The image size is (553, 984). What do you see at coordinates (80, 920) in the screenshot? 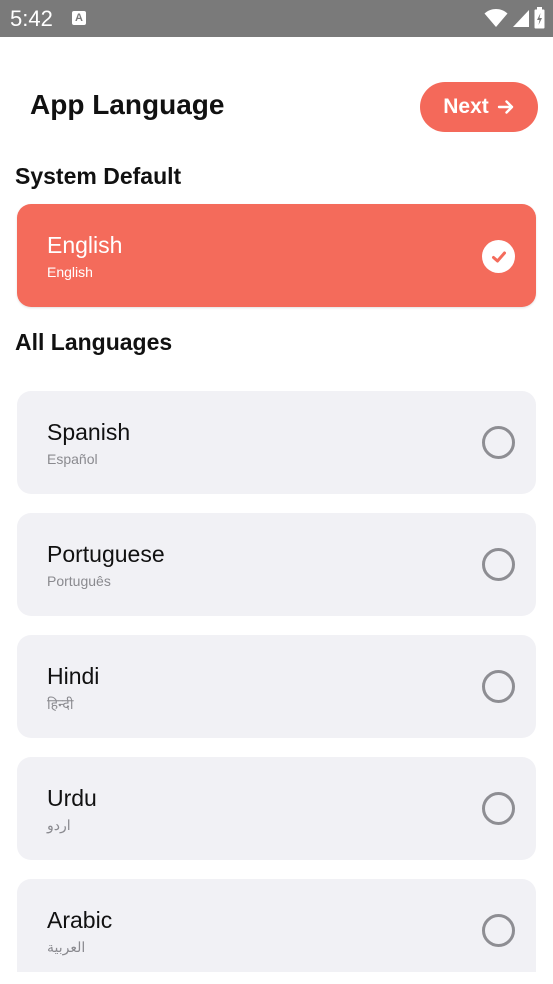
I see `language-name: Arabic` at bounding box center [80, 920].